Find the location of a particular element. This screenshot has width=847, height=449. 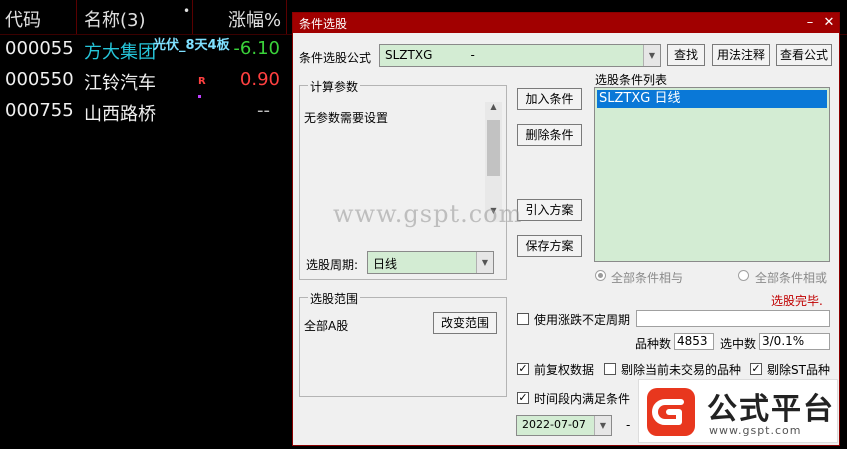

add-condition-button: 加入条件 is located at coordinates (549, 99).